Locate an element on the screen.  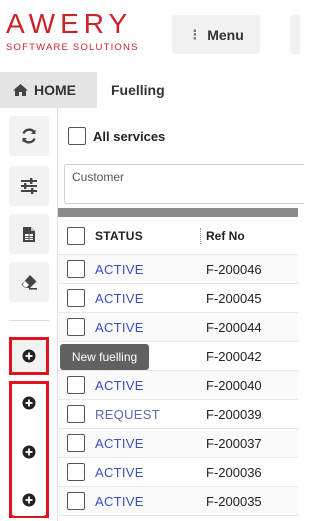
select-all-checkbox is located at coordinates (76, 235).